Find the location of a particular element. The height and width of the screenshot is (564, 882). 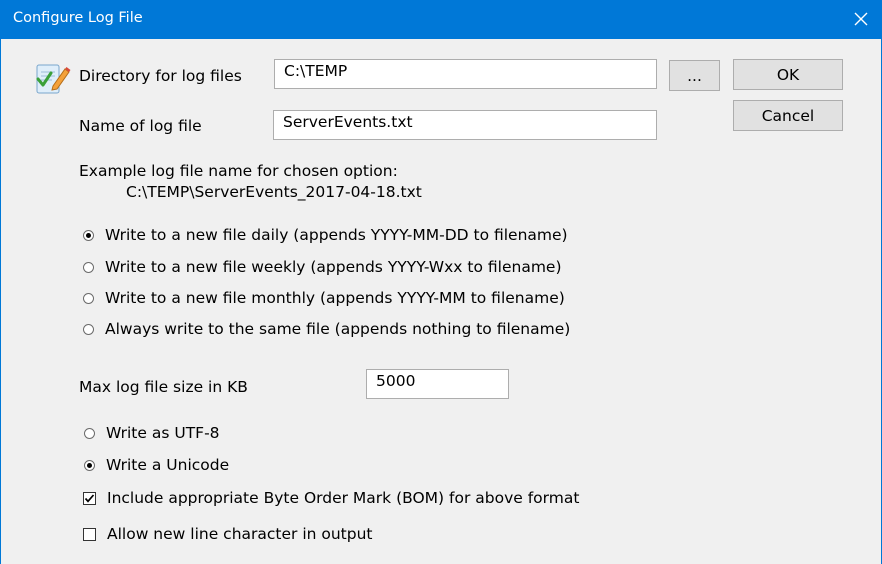

ok-button: OK is located at coordinates (788, 74).